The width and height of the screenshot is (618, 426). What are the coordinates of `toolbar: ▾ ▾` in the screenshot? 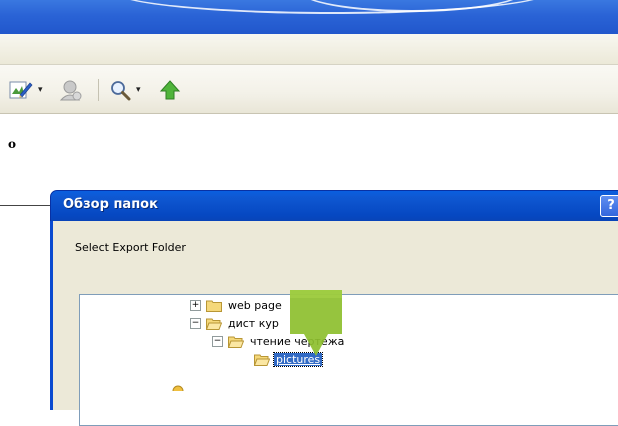 It's located at (309, 89).